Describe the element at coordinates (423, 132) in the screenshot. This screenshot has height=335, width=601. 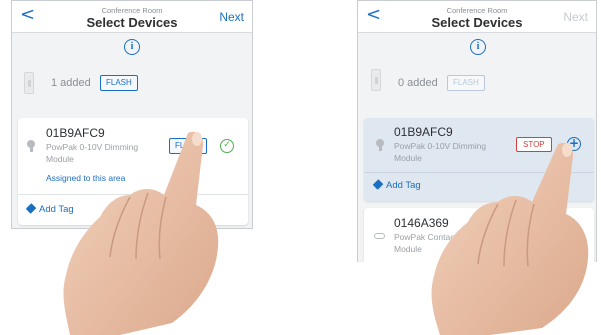
I see `device-id: 01B9AFC9` at that location.